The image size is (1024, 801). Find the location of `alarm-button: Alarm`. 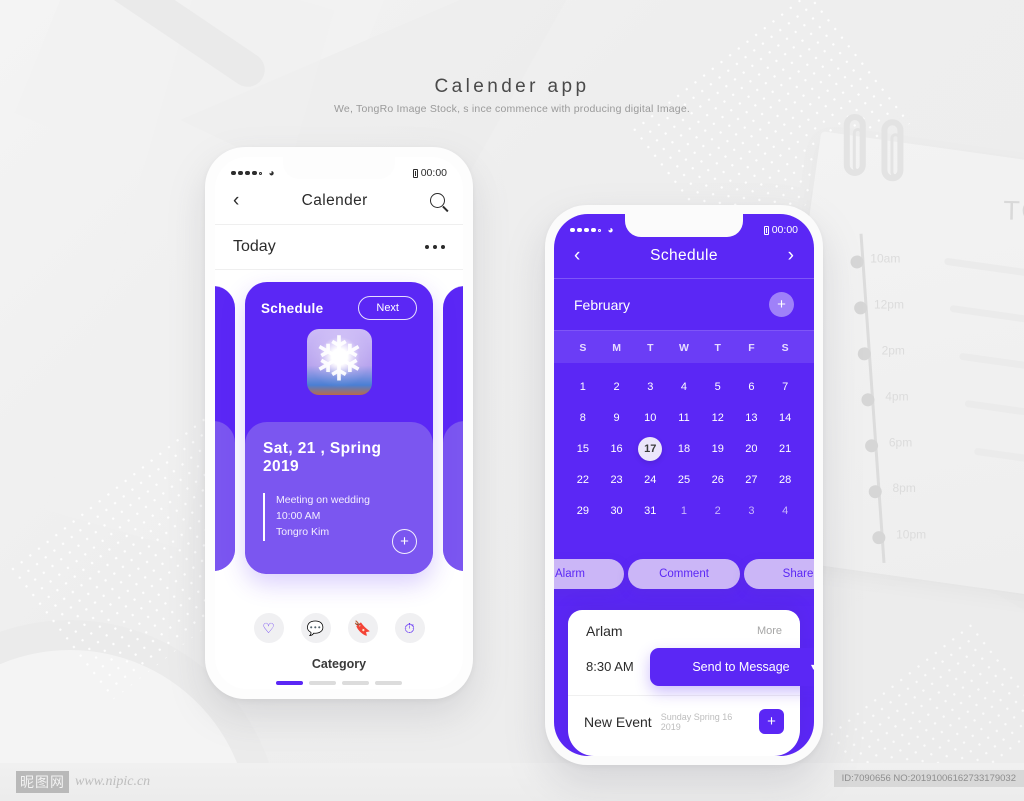

alarm-button: Alarm is located at coordinates (589, 574).